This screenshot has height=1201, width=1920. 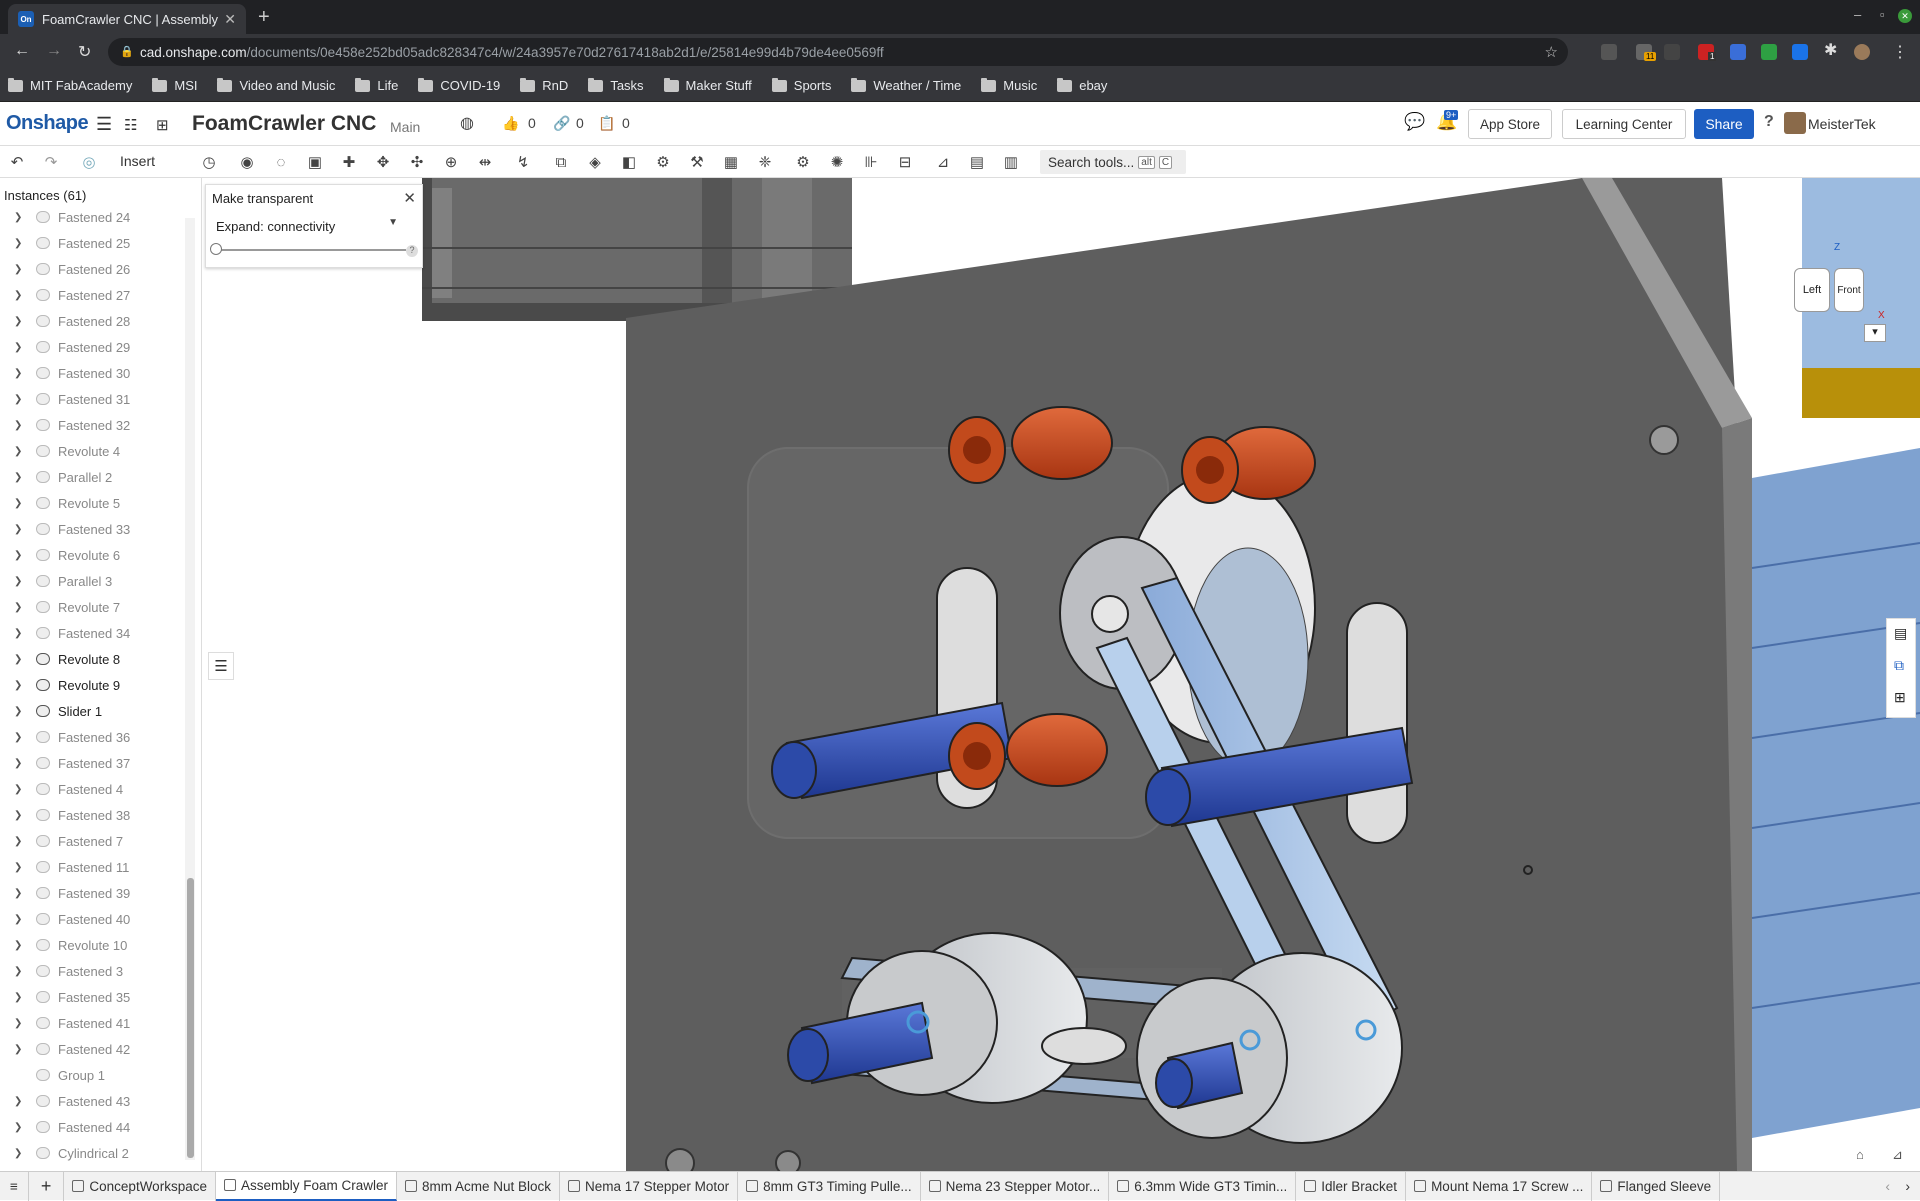 What do you see at coordinates (1830, 50) in the screenshot?
I see `puzzle-icon: ✱` at bounding box center [1830, 50].